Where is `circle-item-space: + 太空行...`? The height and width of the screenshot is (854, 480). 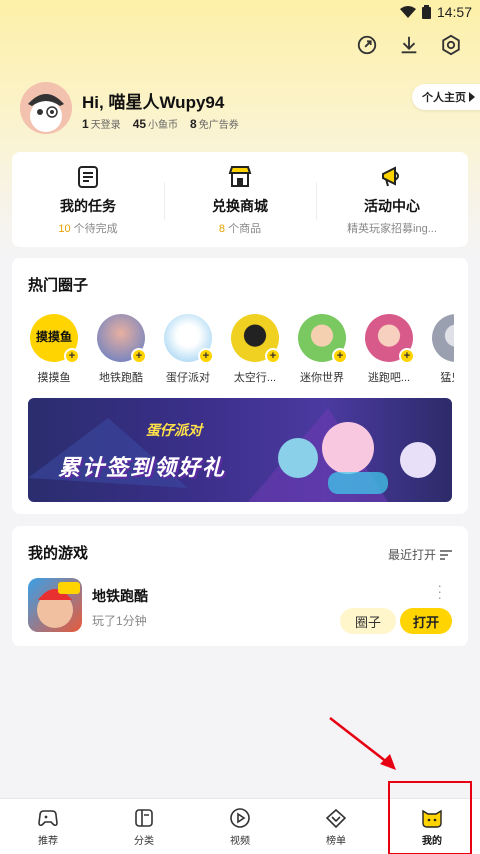
circle-item-space: + 太空行... is located at coordinates (255, 352).